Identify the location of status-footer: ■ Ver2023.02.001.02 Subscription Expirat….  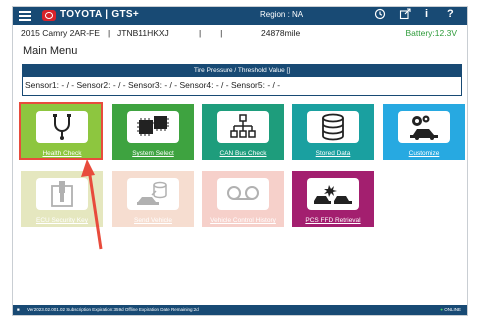
(240, 310).